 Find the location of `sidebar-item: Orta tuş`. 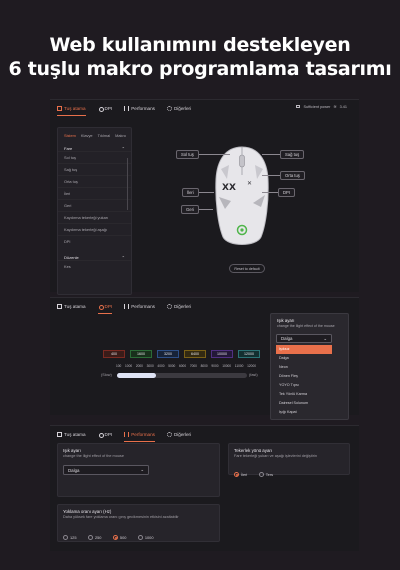

sidebar-item: Orta tuş is located at coordinates (94, 181).